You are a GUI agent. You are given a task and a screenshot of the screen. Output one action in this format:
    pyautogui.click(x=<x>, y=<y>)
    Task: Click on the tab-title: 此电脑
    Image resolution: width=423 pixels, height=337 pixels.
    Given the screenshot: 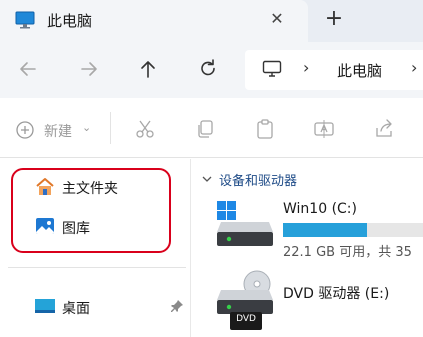 What is the action you would take?
    pyautogui.click(x=70, y=21)
    